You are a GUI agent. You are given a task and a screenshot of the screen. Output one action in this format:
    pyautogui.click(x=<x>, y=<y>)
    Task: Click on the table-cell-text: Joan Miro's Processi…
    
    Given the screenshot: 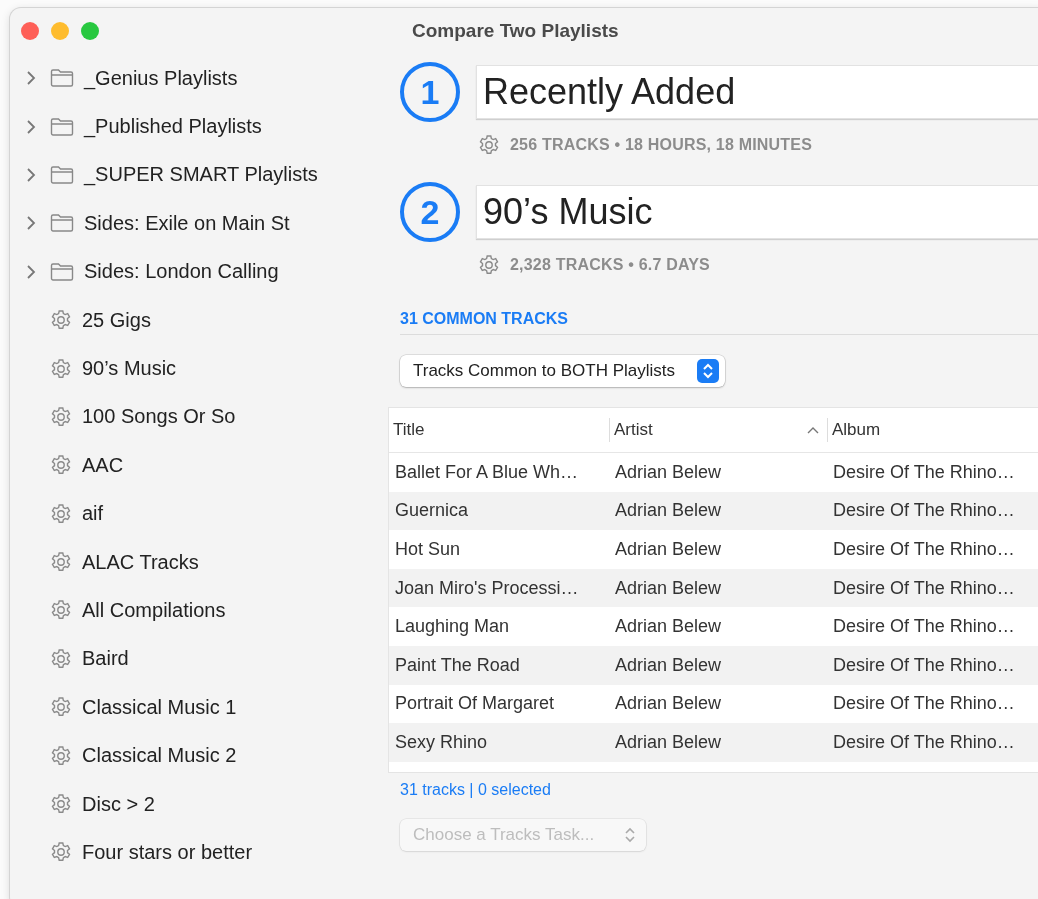 What is the action you would take?
    pyautogui.click(x=487, y=588)
    